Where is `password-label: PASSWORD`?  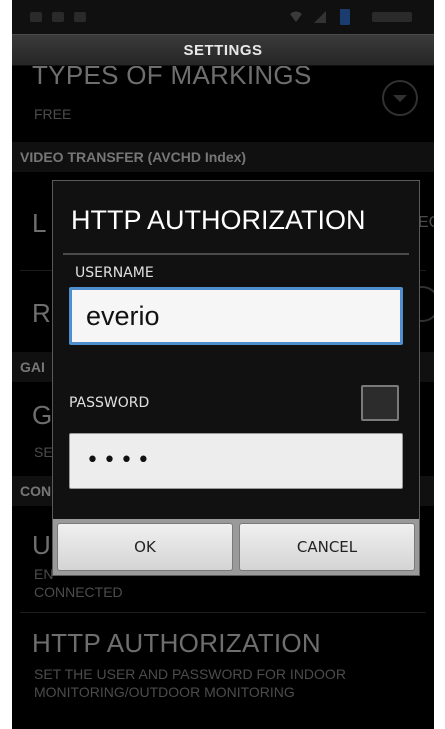
password-label: PASSWORD is located at coordinates (109, 403).